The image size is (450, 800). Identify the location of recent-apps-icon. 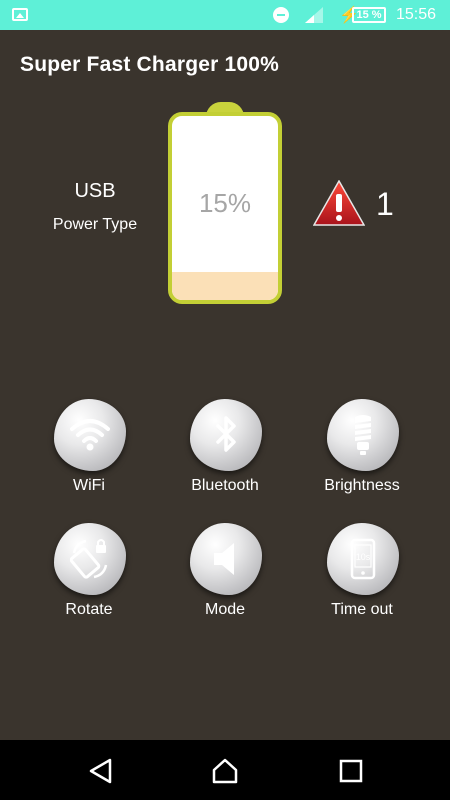
(351, 771).